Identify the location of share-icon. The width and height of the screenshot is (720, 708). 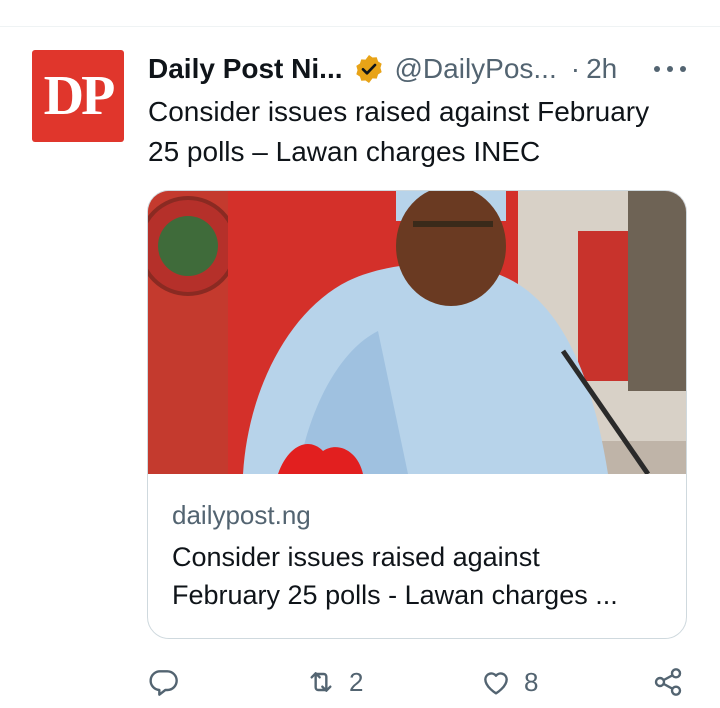
(668, 682).